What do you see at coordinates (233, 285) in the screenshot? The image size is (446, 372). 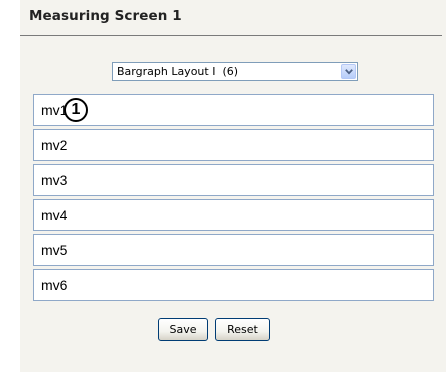 I see `list-item: mv6` at bounding box center [233, 285].